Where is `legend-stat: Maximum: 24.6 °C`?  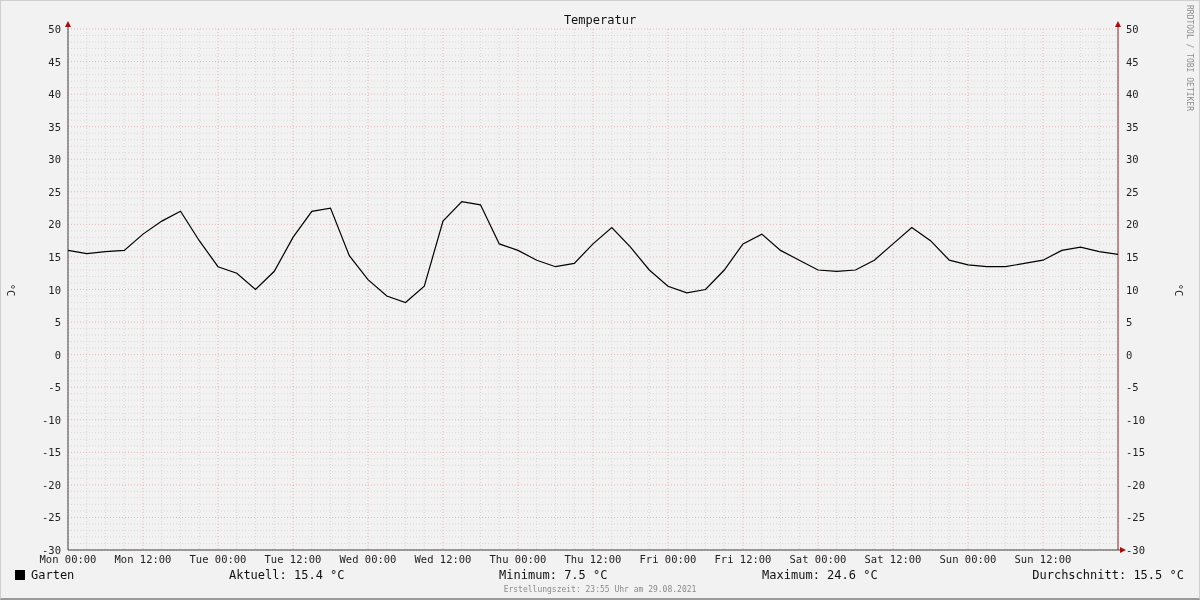 legend-stat: Maximum: 24.6 °C is located at coordinates (820, 575).